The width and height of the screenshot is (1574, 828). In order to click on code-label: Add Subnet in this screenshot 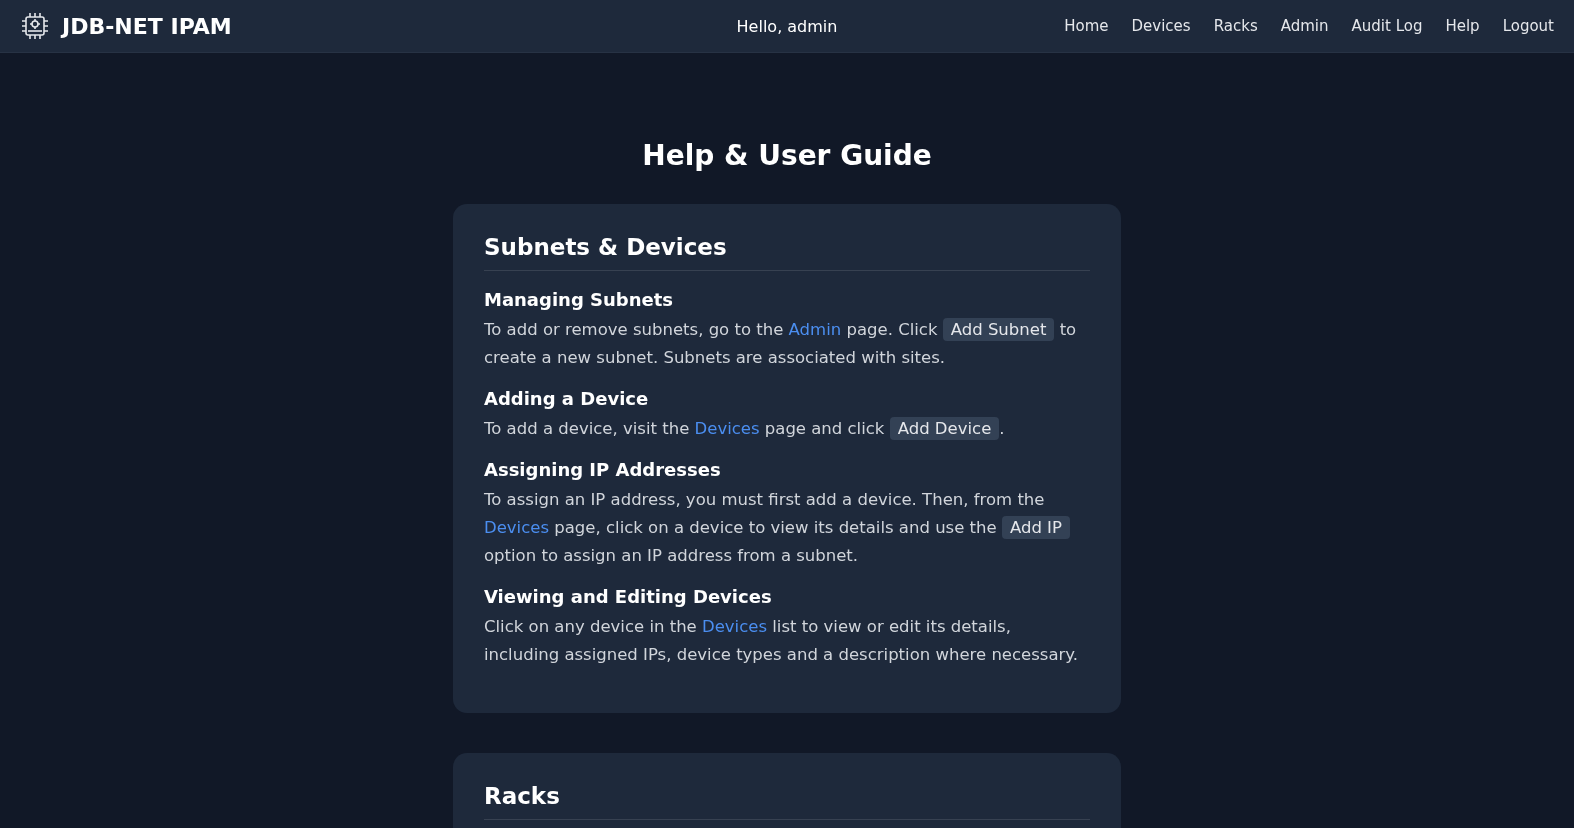, I will do `click(998, 329)`.